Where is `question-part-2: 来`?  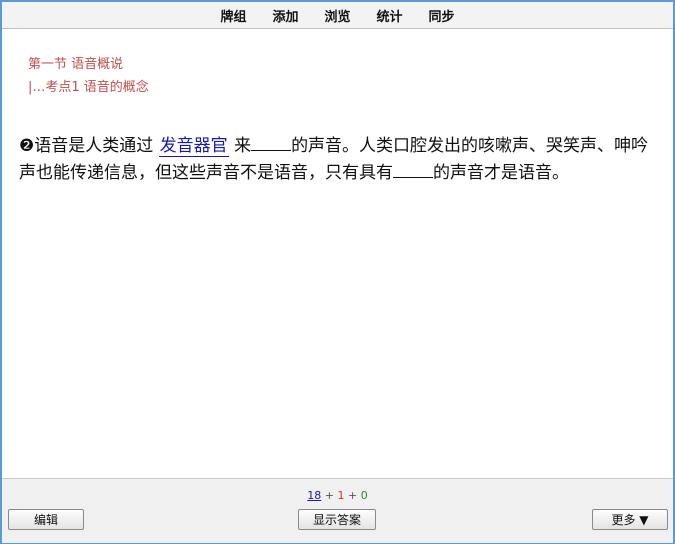
question-part-2: 来 is located at coordinates (243, 146).